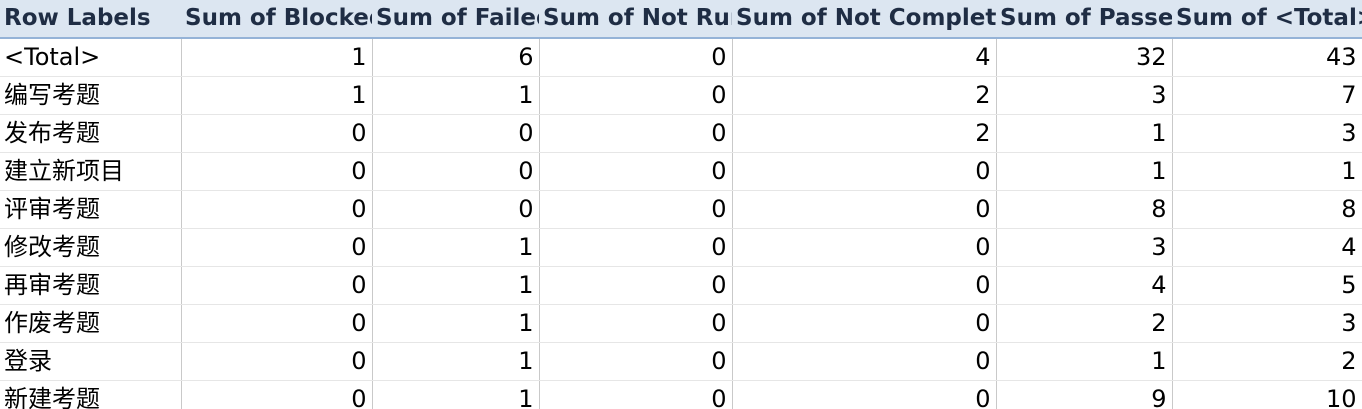 This screenshot has width=1362, height=409. What do you see at coordinates (91, 247) in the screenshot?
I see `row-label: 修改考题` at bounding box center [91, 247].